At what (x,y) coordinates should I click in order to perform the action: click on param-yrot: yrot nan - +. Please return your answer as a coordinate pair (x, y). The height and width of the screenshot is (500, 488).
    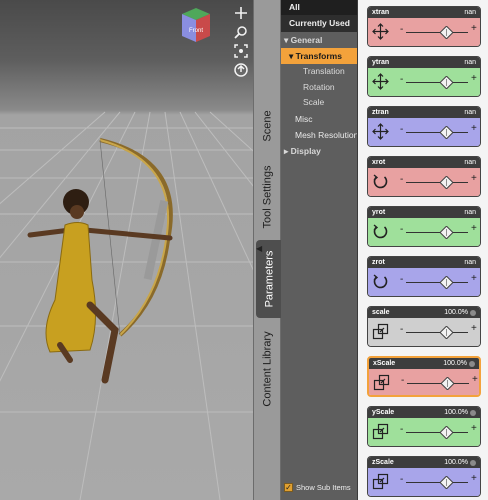
    Looking at the image, I should click on (424, 226).